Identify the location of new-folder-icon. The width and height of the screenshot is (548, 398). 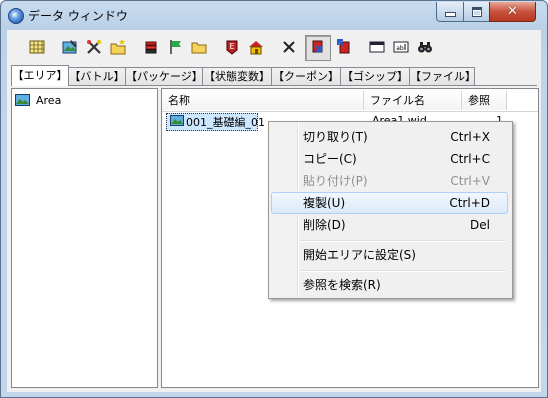
(118, 47).